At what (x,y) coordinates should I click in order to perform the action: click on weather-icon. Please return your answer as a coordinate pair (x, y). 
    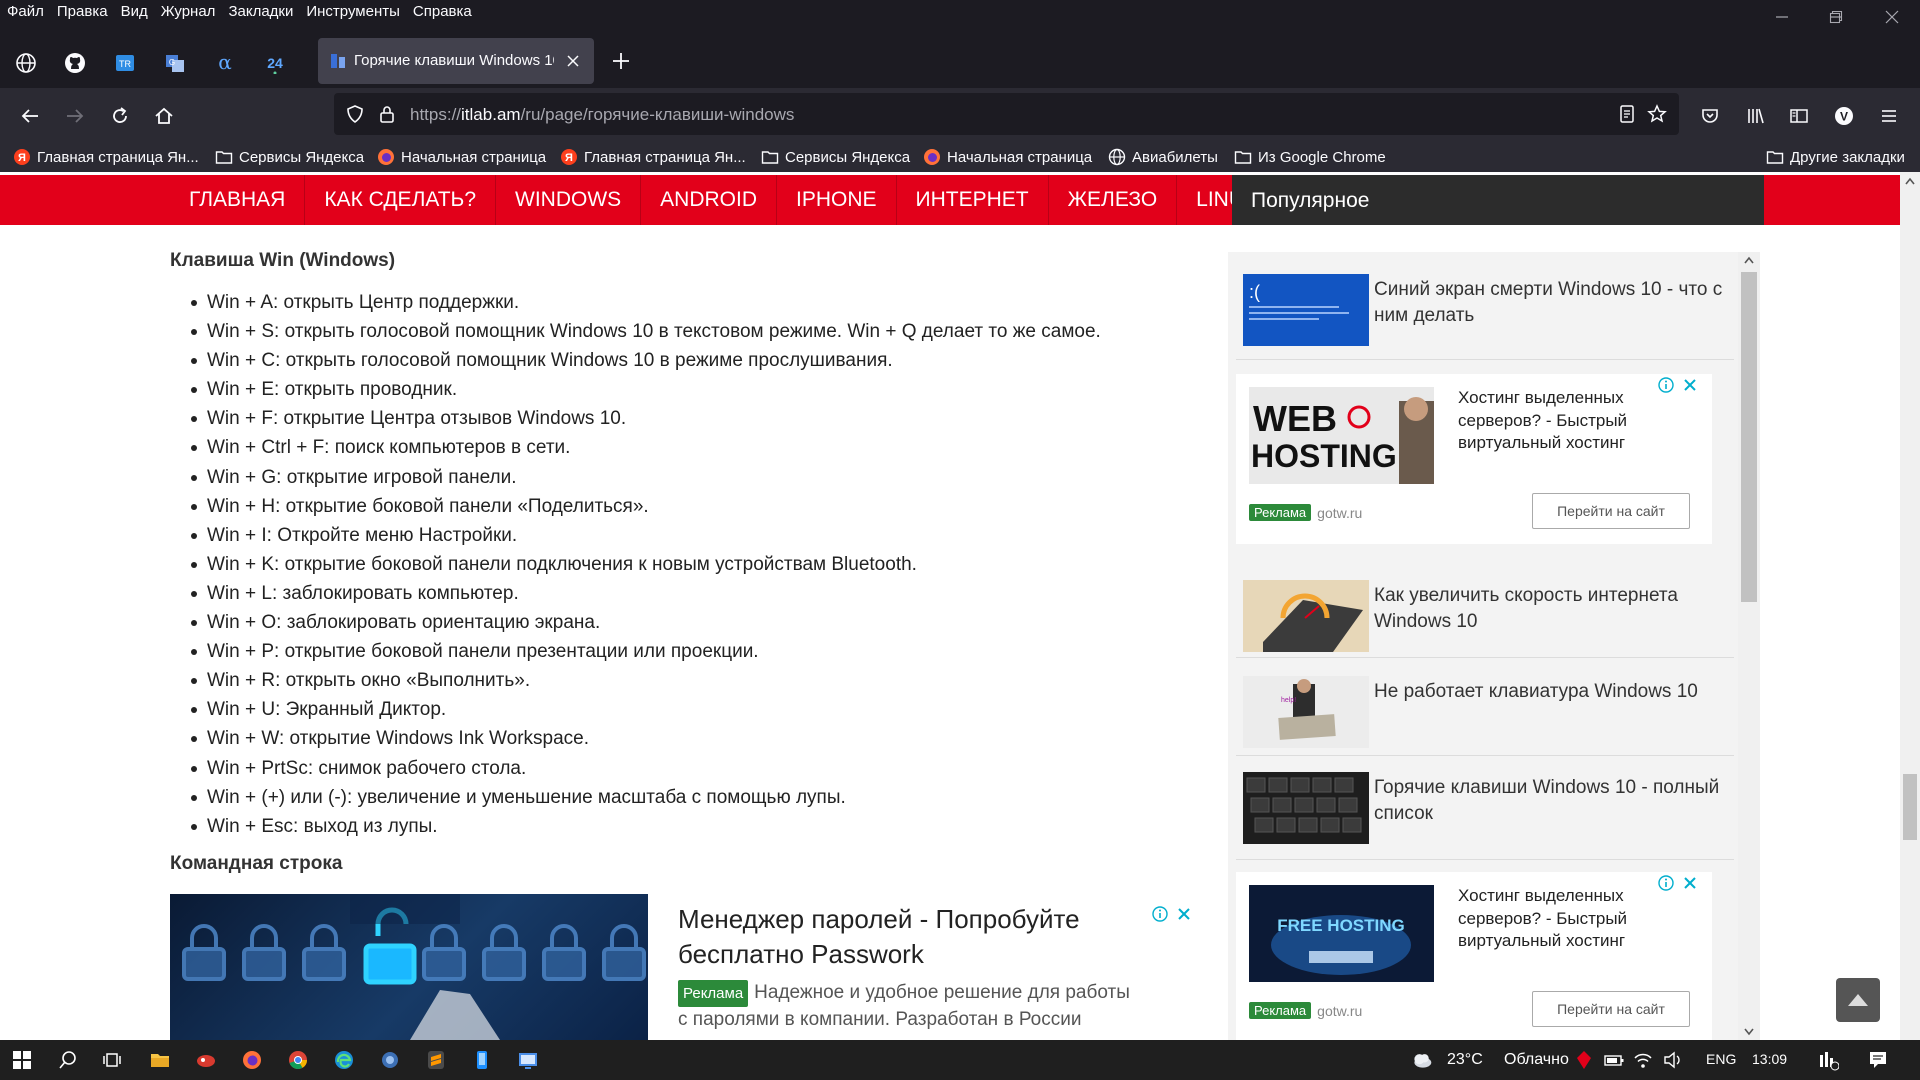
    Looking at the image, I should click on (1422, 1060).